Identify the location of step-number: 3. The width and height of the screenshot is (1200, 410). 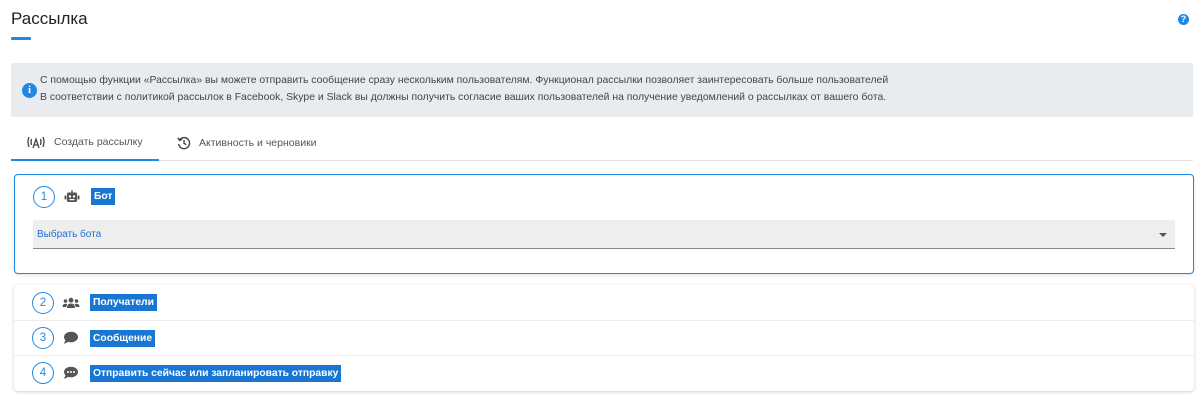
(43, 338).